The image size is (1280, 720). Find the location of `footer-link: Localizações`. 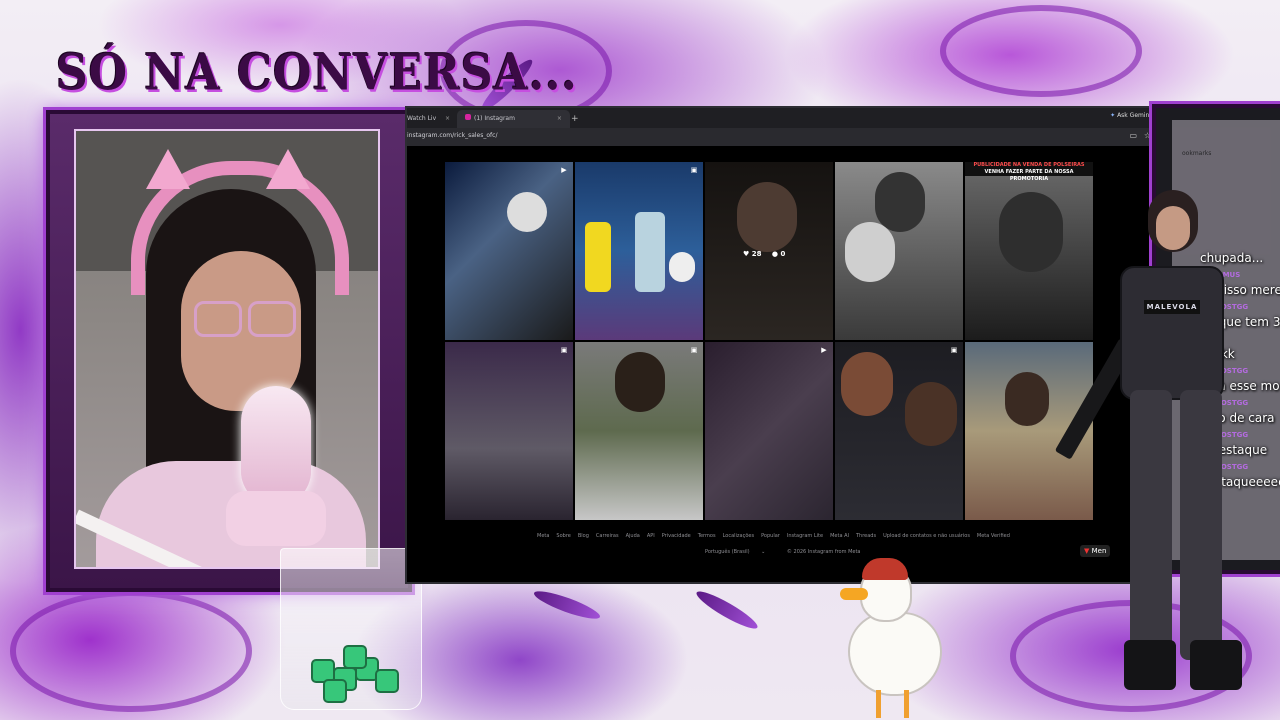

footer-link: Localizações is located at coordinates (739, 536).